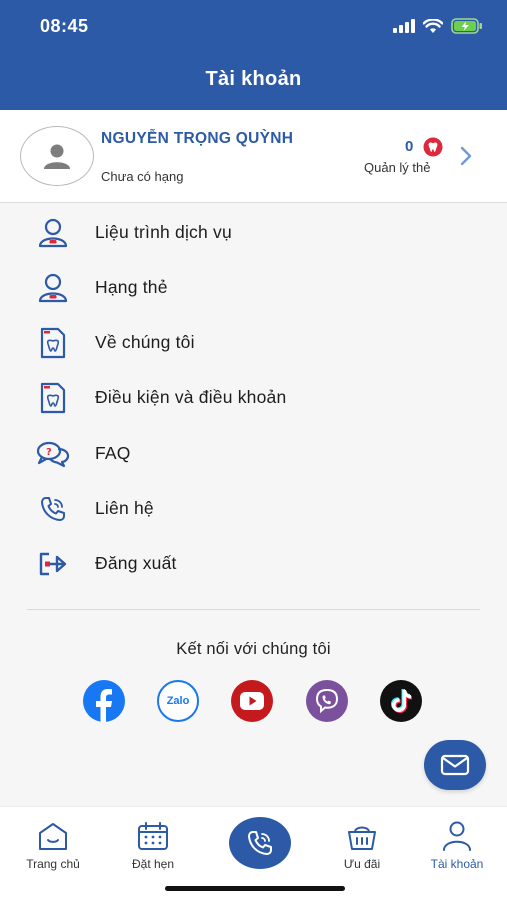 The width and height of the screenshot is (507, 900). I want to click on menu-item-about: Về chúng tôi, so click(253, 342).